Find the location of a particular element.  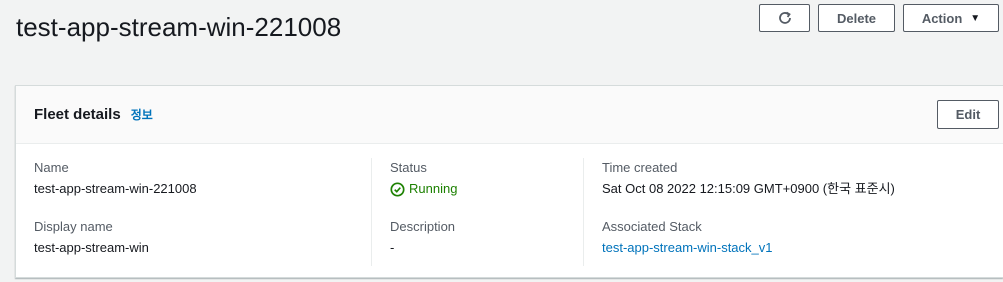

description-field: Description - is located at coordinates (423, 237).